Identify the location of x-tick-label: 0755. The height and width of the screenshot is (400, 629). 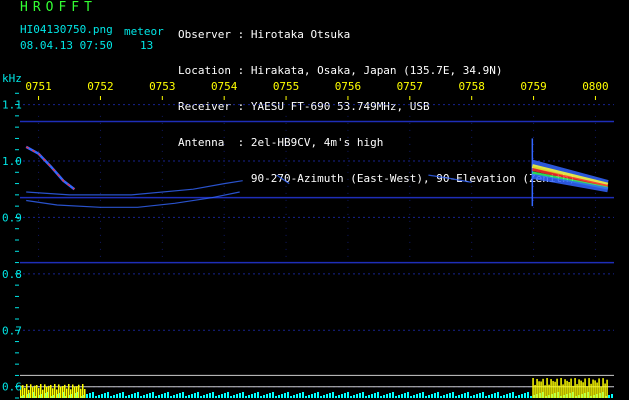
(286, 86).